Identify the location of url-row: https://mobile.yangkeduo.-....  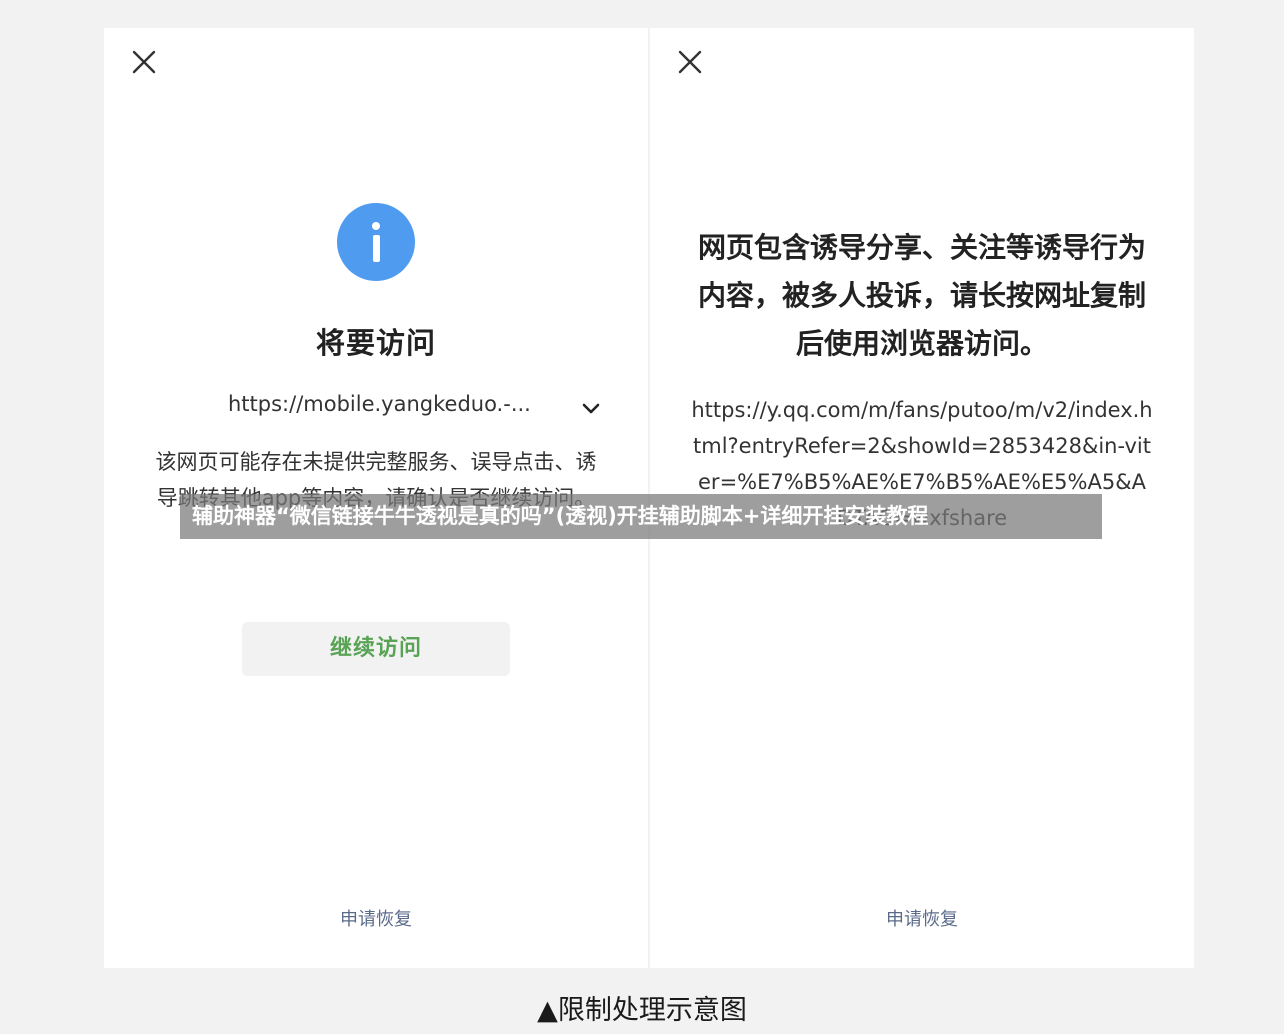
(418, 408).